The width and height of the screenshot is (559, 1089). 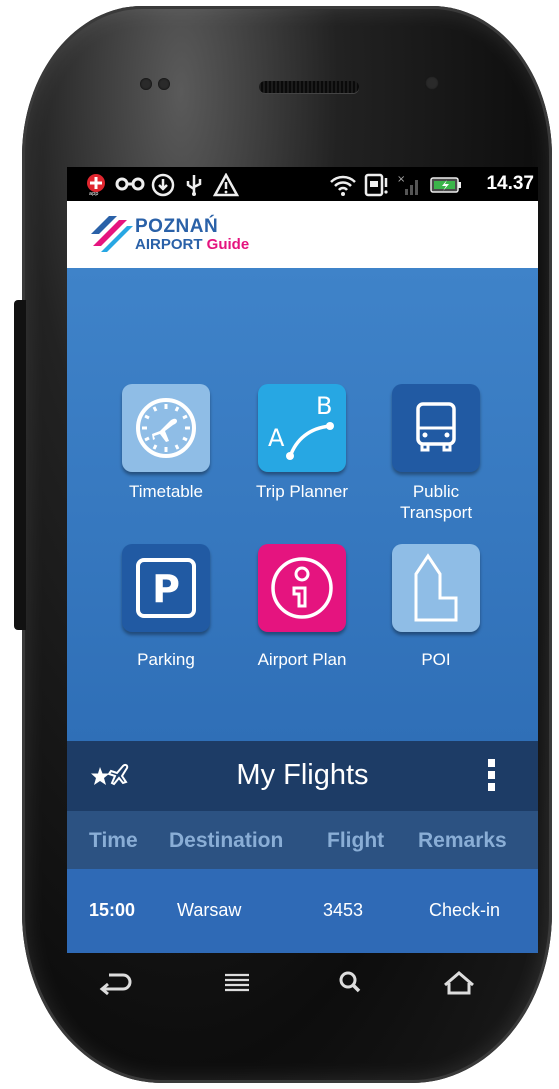 I want to click on cell-destination: Warsaw, so click(x=209, y=910).